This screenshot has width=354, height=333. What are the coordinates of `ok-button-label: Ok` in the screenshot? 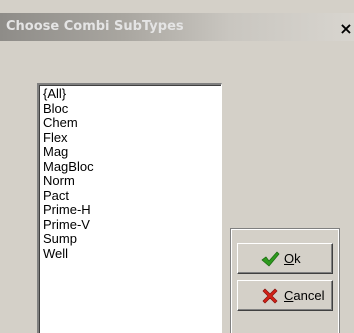 It's located at (292, 258).